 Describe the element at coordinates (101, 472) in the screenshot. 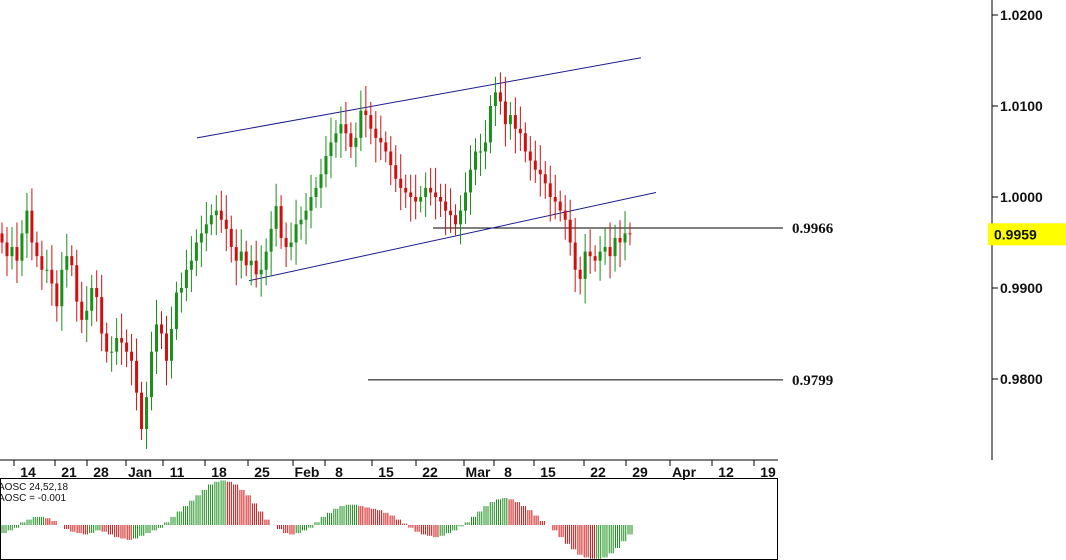

I see `date-tick-label: 28` at that location.